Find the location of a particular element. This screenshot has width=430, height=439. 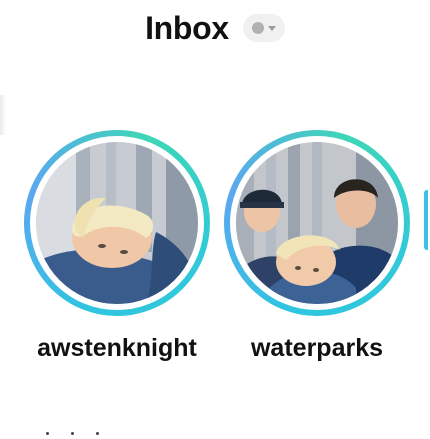

status-dropdown-button is located at coordinates (263, 28).